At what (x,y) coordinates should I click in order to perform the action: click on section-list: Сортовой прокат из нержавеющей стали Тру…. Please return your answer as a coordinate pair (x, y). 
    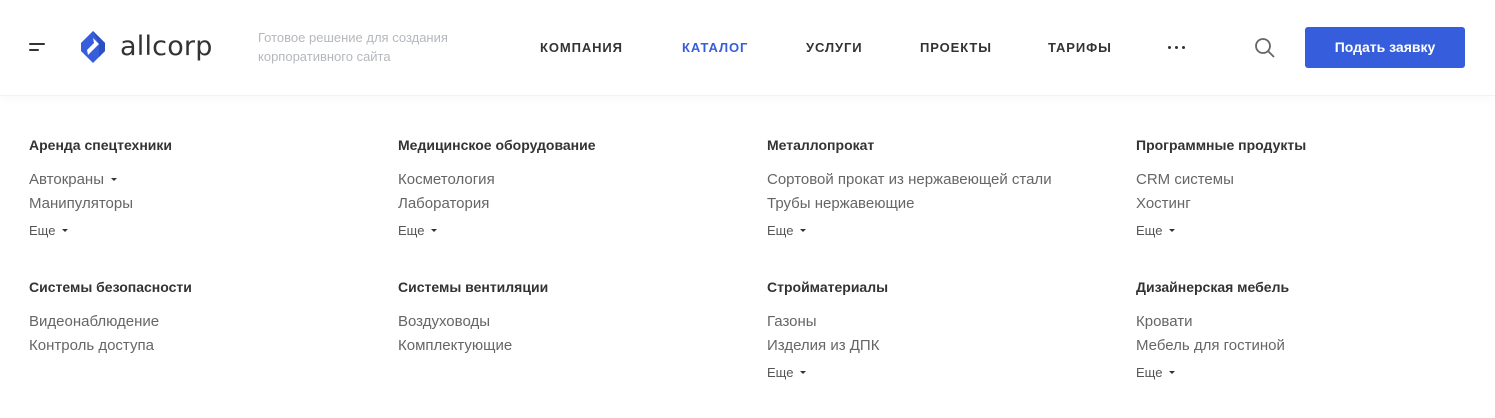
    Looking at the image, I should click on (937, 192).